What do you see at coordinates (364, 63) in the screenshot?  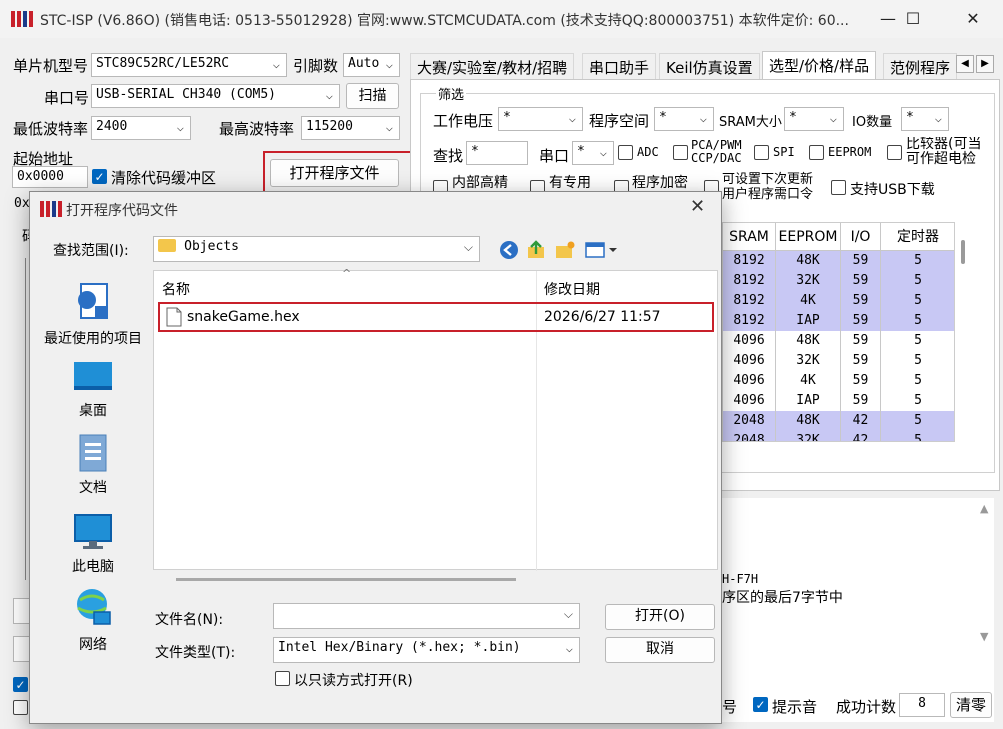 I see `pin-count-value: Auto` at bounding box center [364, 63].